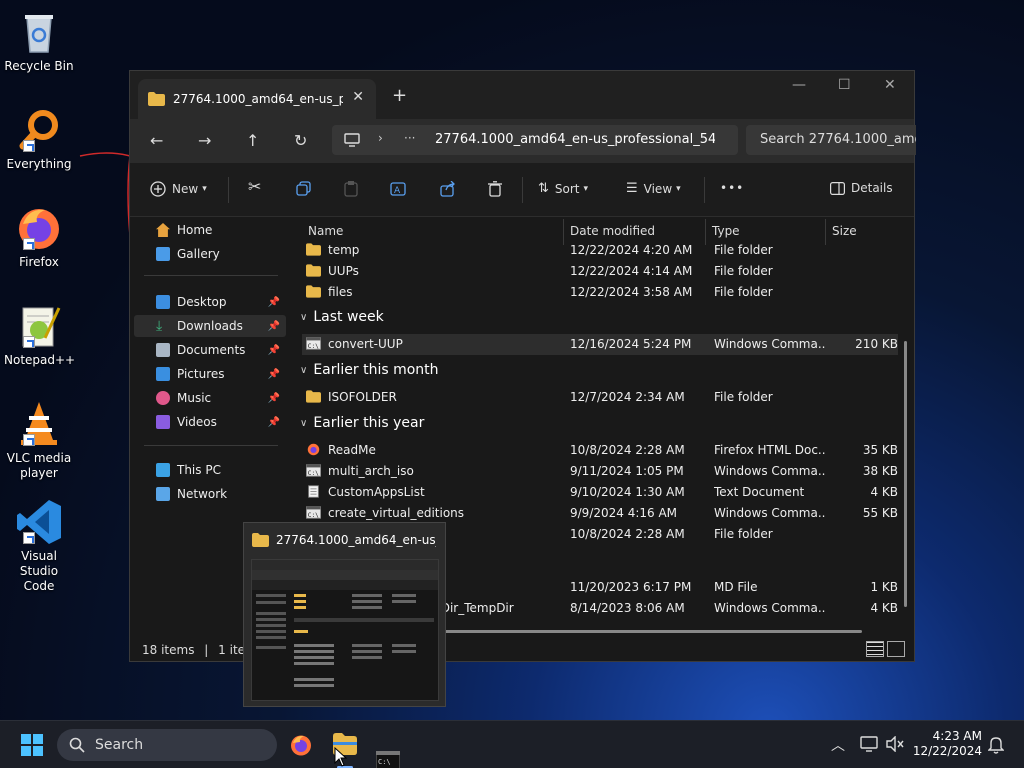 This screenshot has height=768, width=1024. Describe the element at coordinates (29, 146) in the screenshot. I see `shortcut-arrow-icon` at that location.